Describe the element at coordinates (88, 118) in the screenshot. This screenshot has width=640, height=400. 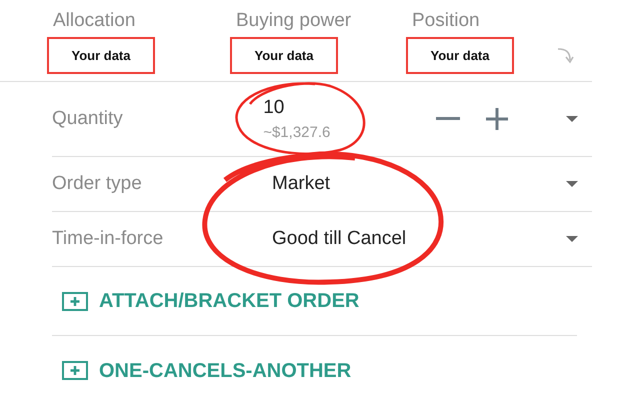
I see `field-label: Quantity` at that location.